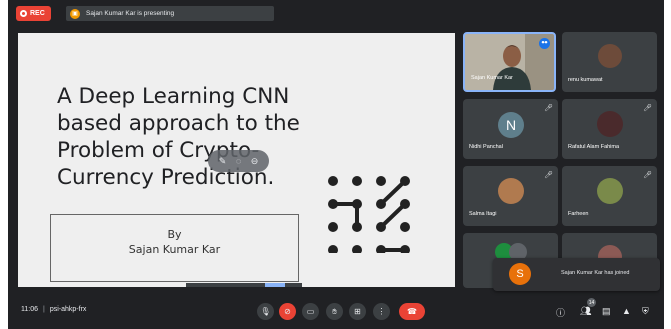 This screenshot has height=329, width=671. Describe the element at coordinates (483, 214) in the screenshot. I see `participant-name: Salma Itagi` at that location.